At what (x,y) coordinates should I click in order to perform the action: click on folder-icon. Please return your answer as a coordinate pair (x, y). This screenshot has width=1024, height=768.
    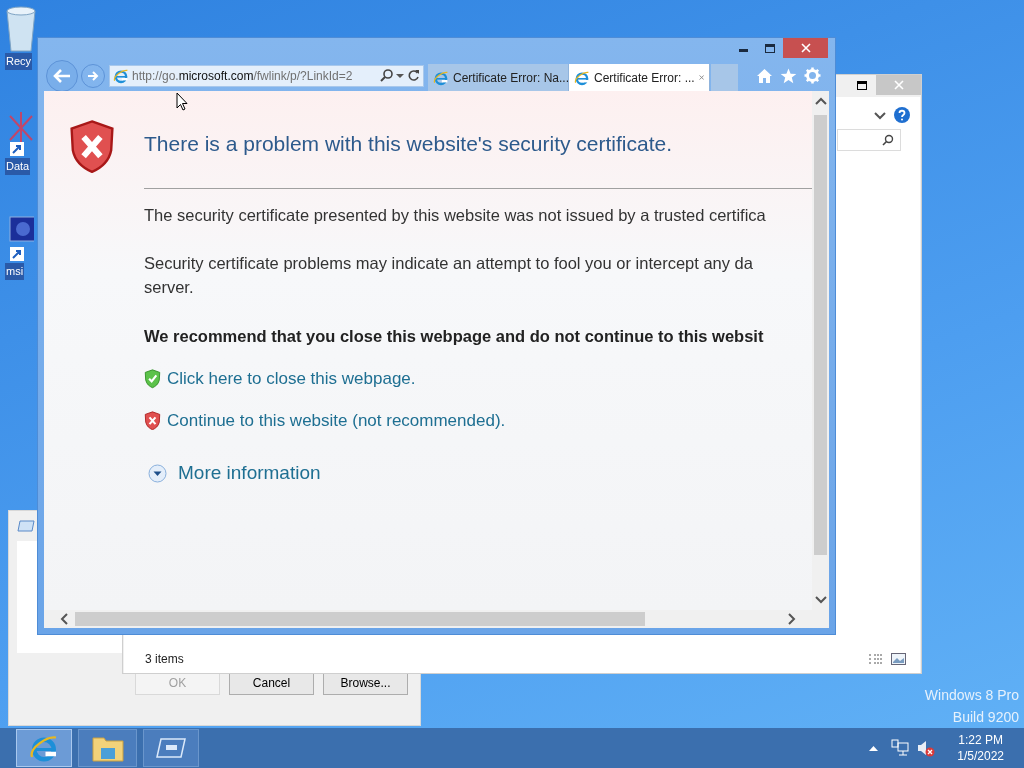
    Looking at the image, I should click on (107, 748).